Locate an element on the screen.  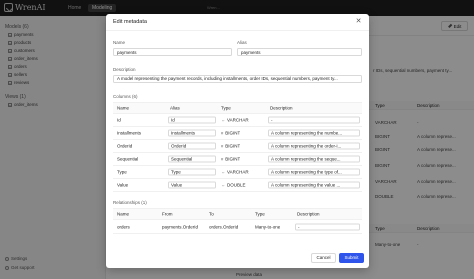
column-name: Type is located at coordinates (122, 172).